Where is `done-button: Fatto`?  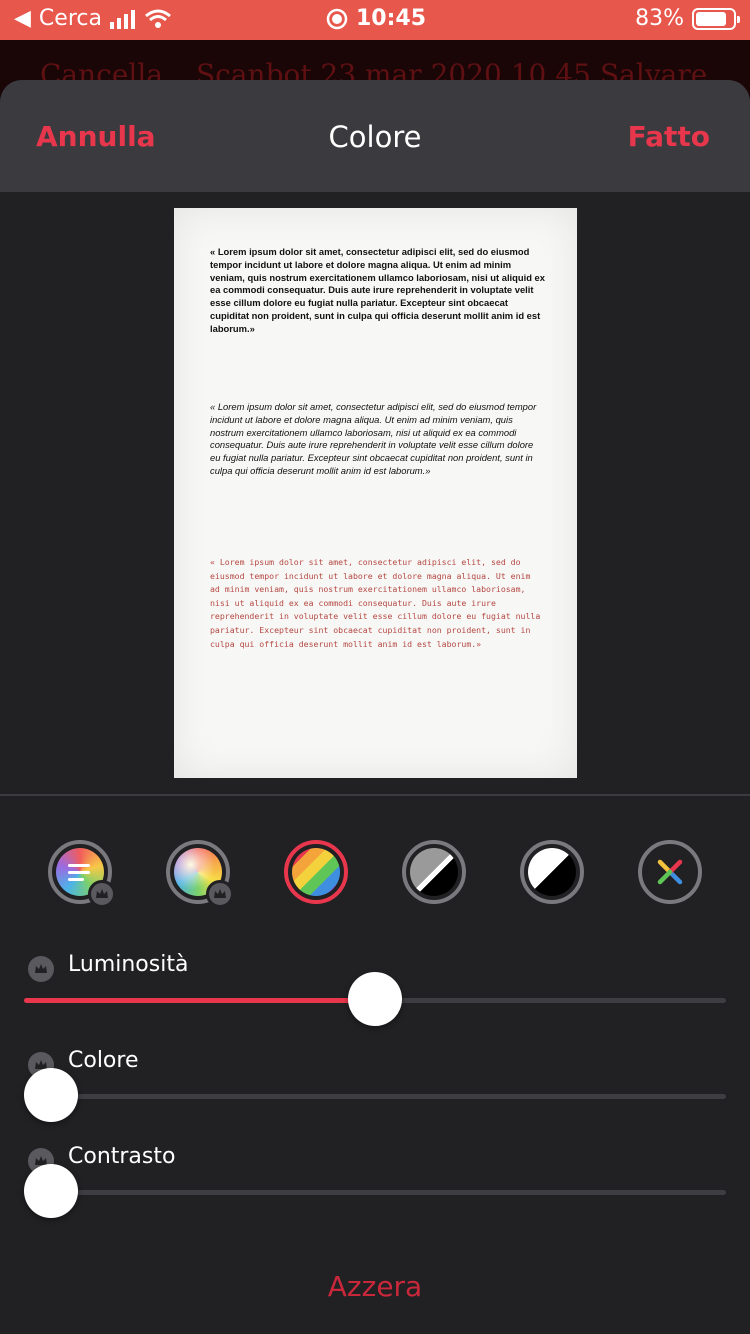
done-button: Fatto is located at coordinates (669, 136).